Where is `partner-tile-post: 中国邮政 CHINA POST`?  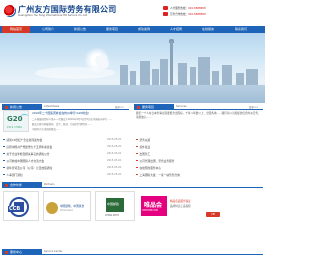 partner-tile-post: 中国邮政 CHINA POST is located at coordinates (115, 206).